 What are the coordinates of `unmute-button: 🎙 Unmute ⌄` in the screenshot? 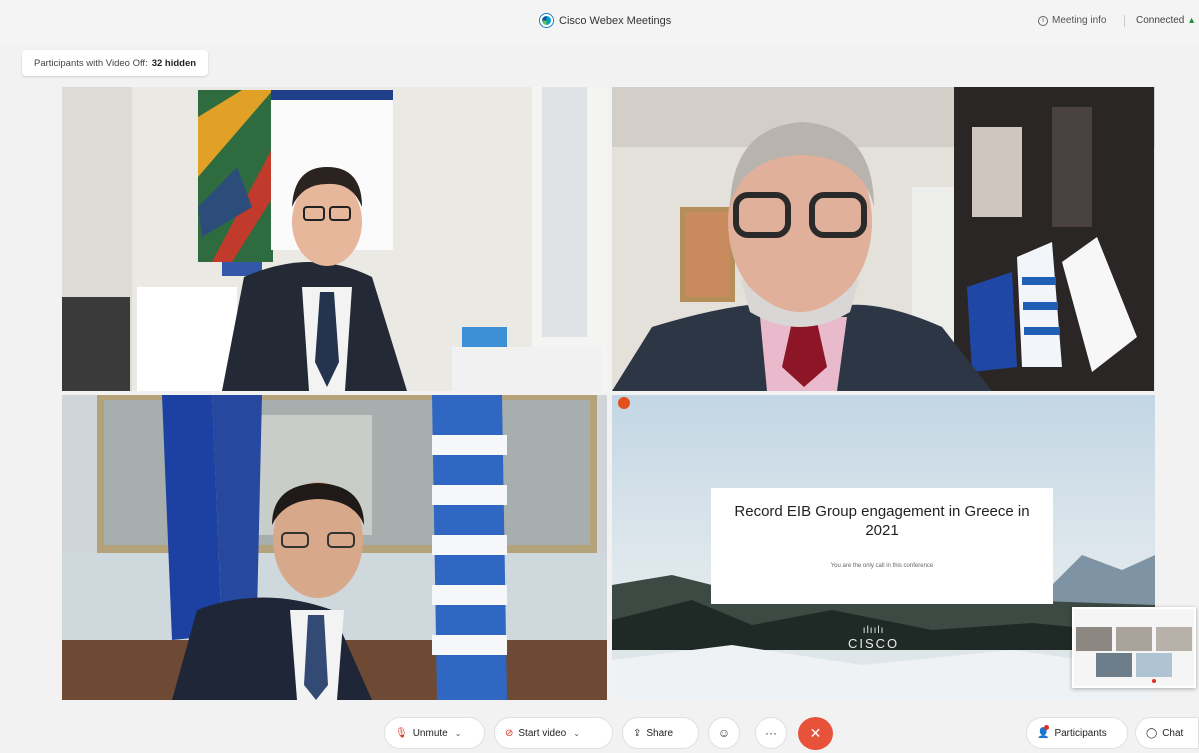 It's located at (434, 733).